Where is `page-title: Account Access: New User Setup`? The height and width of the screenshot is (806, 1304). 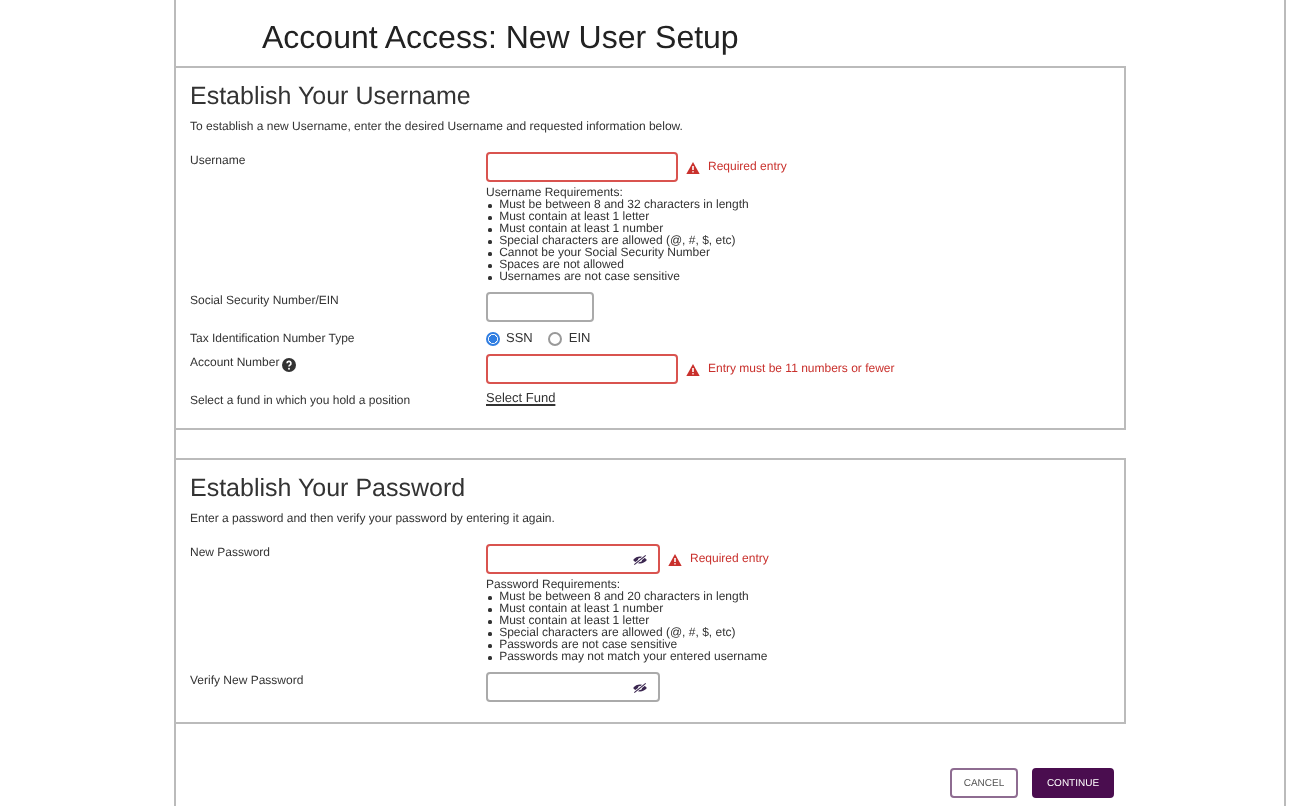 page-title: Account Access: New User Setup is located at coordinates (500, 40).